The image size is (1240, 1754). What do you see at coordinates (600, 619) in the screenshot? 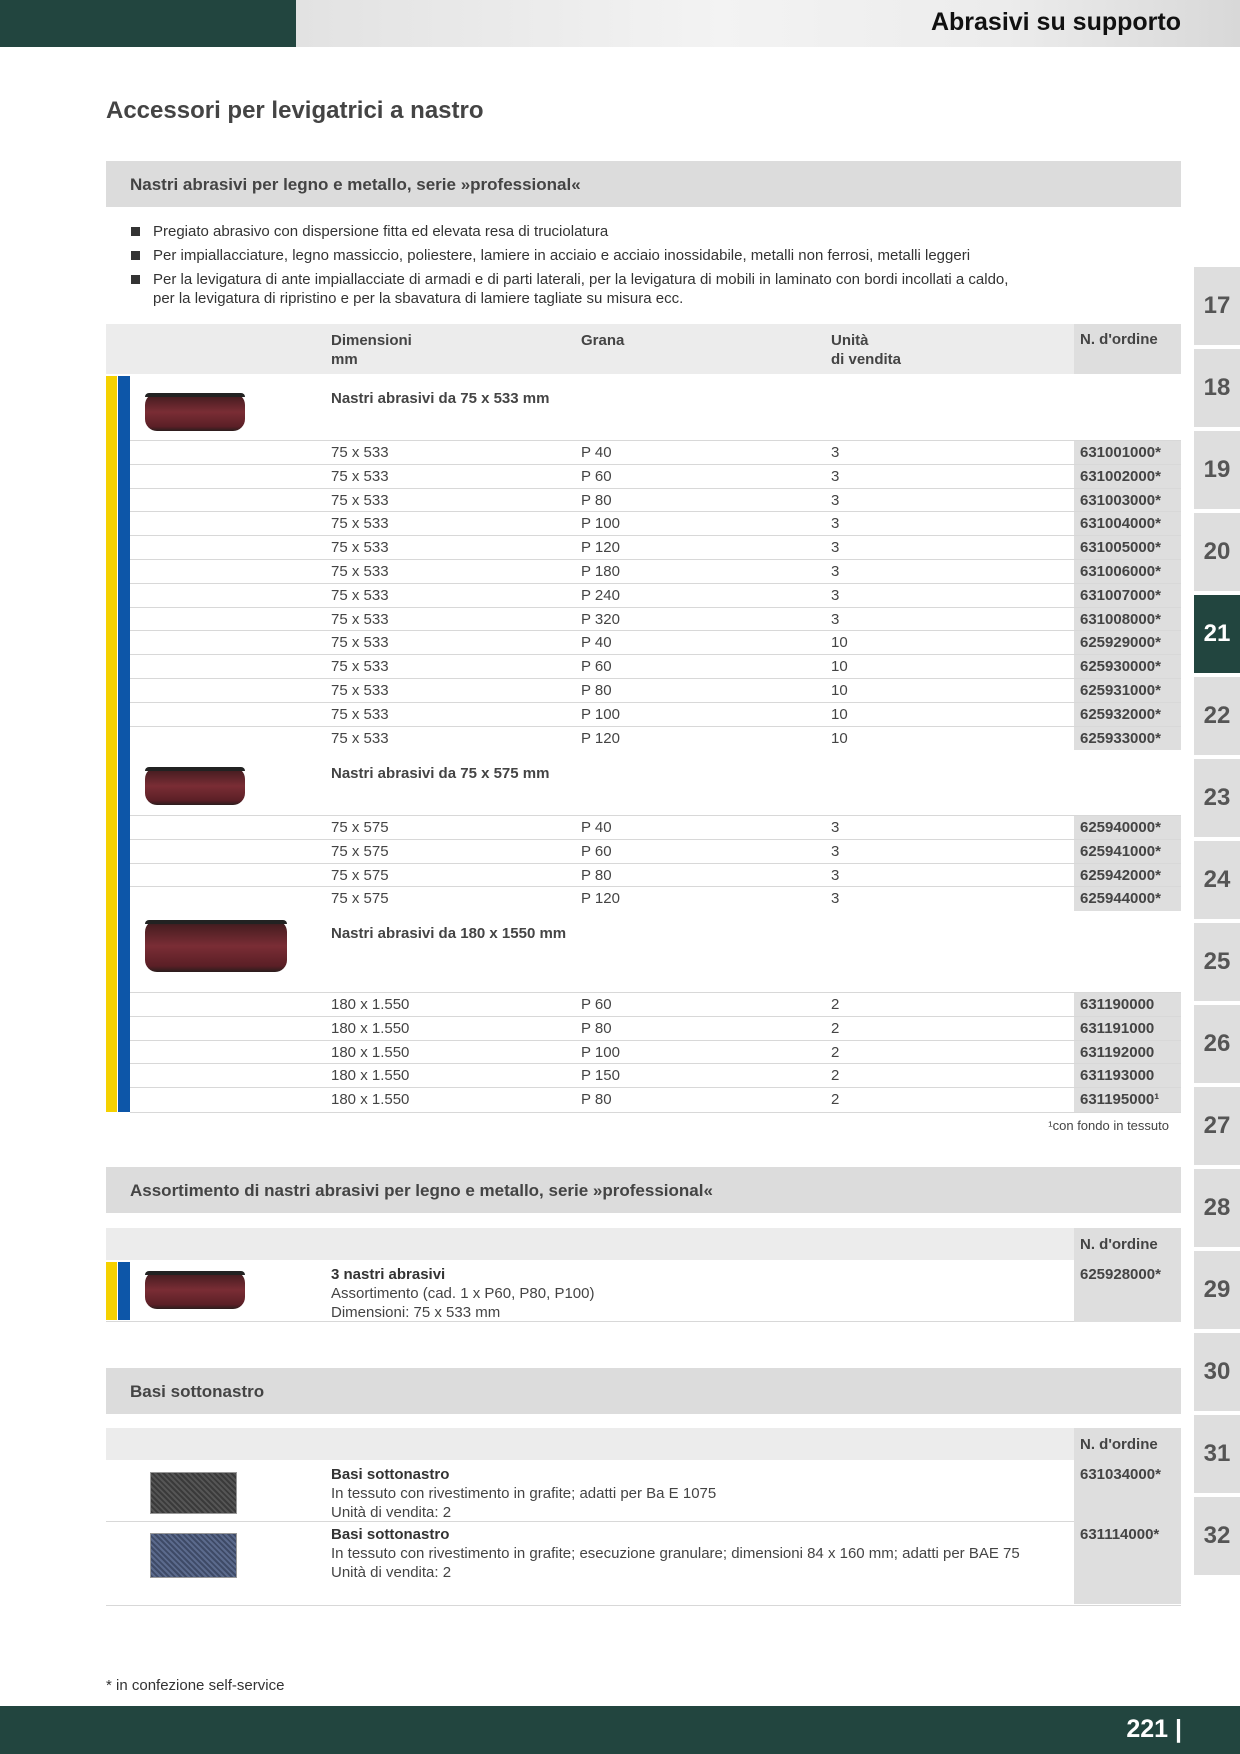
I see `cell-grit: P 320` at bounding box center [600, 619].